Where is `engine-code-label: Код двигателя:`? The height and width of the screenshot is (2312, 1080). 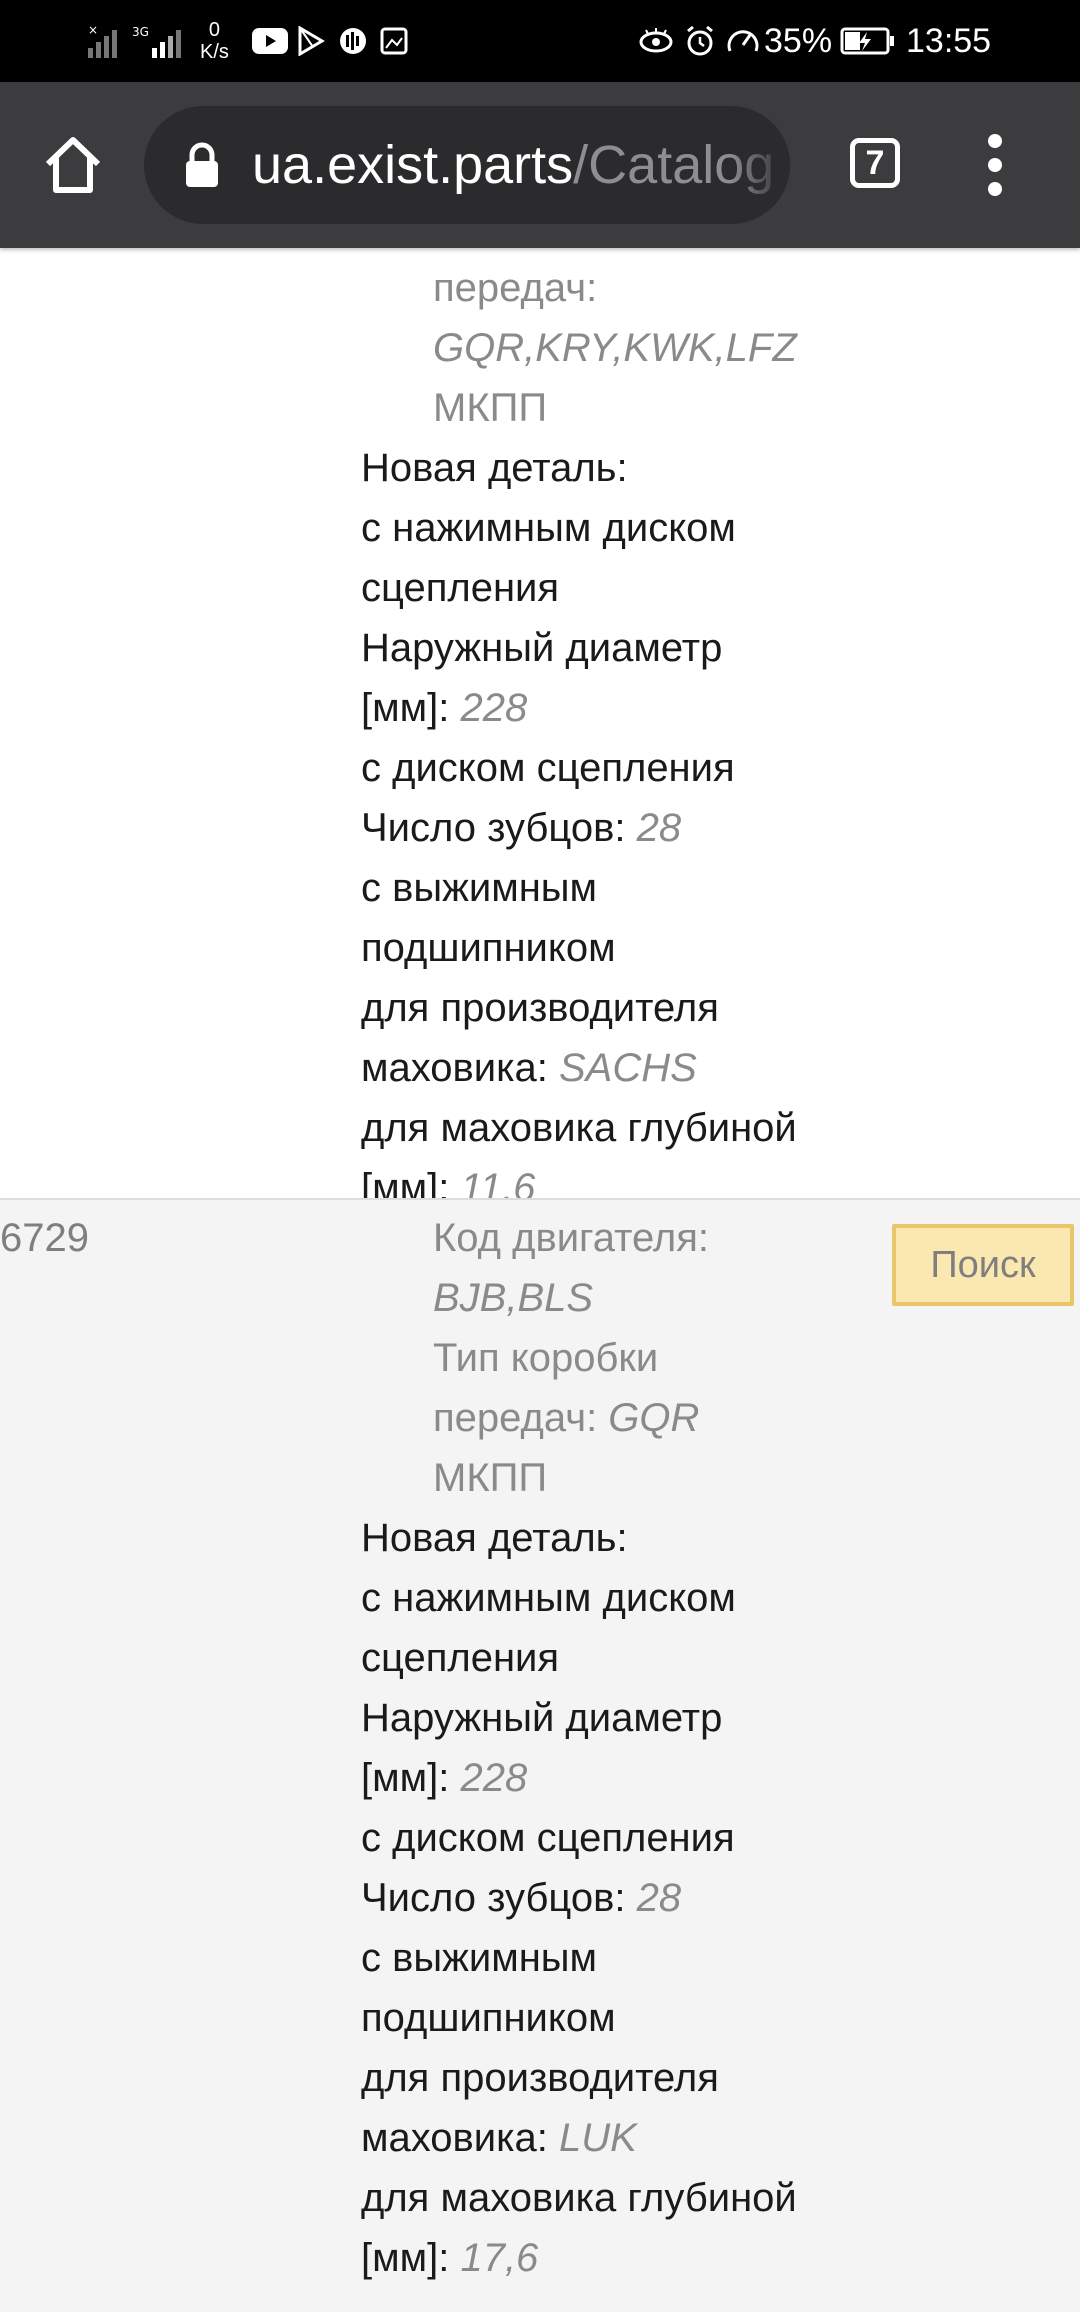 engine-code-label: Код двигателя: is located at coordinates (571, 1238).